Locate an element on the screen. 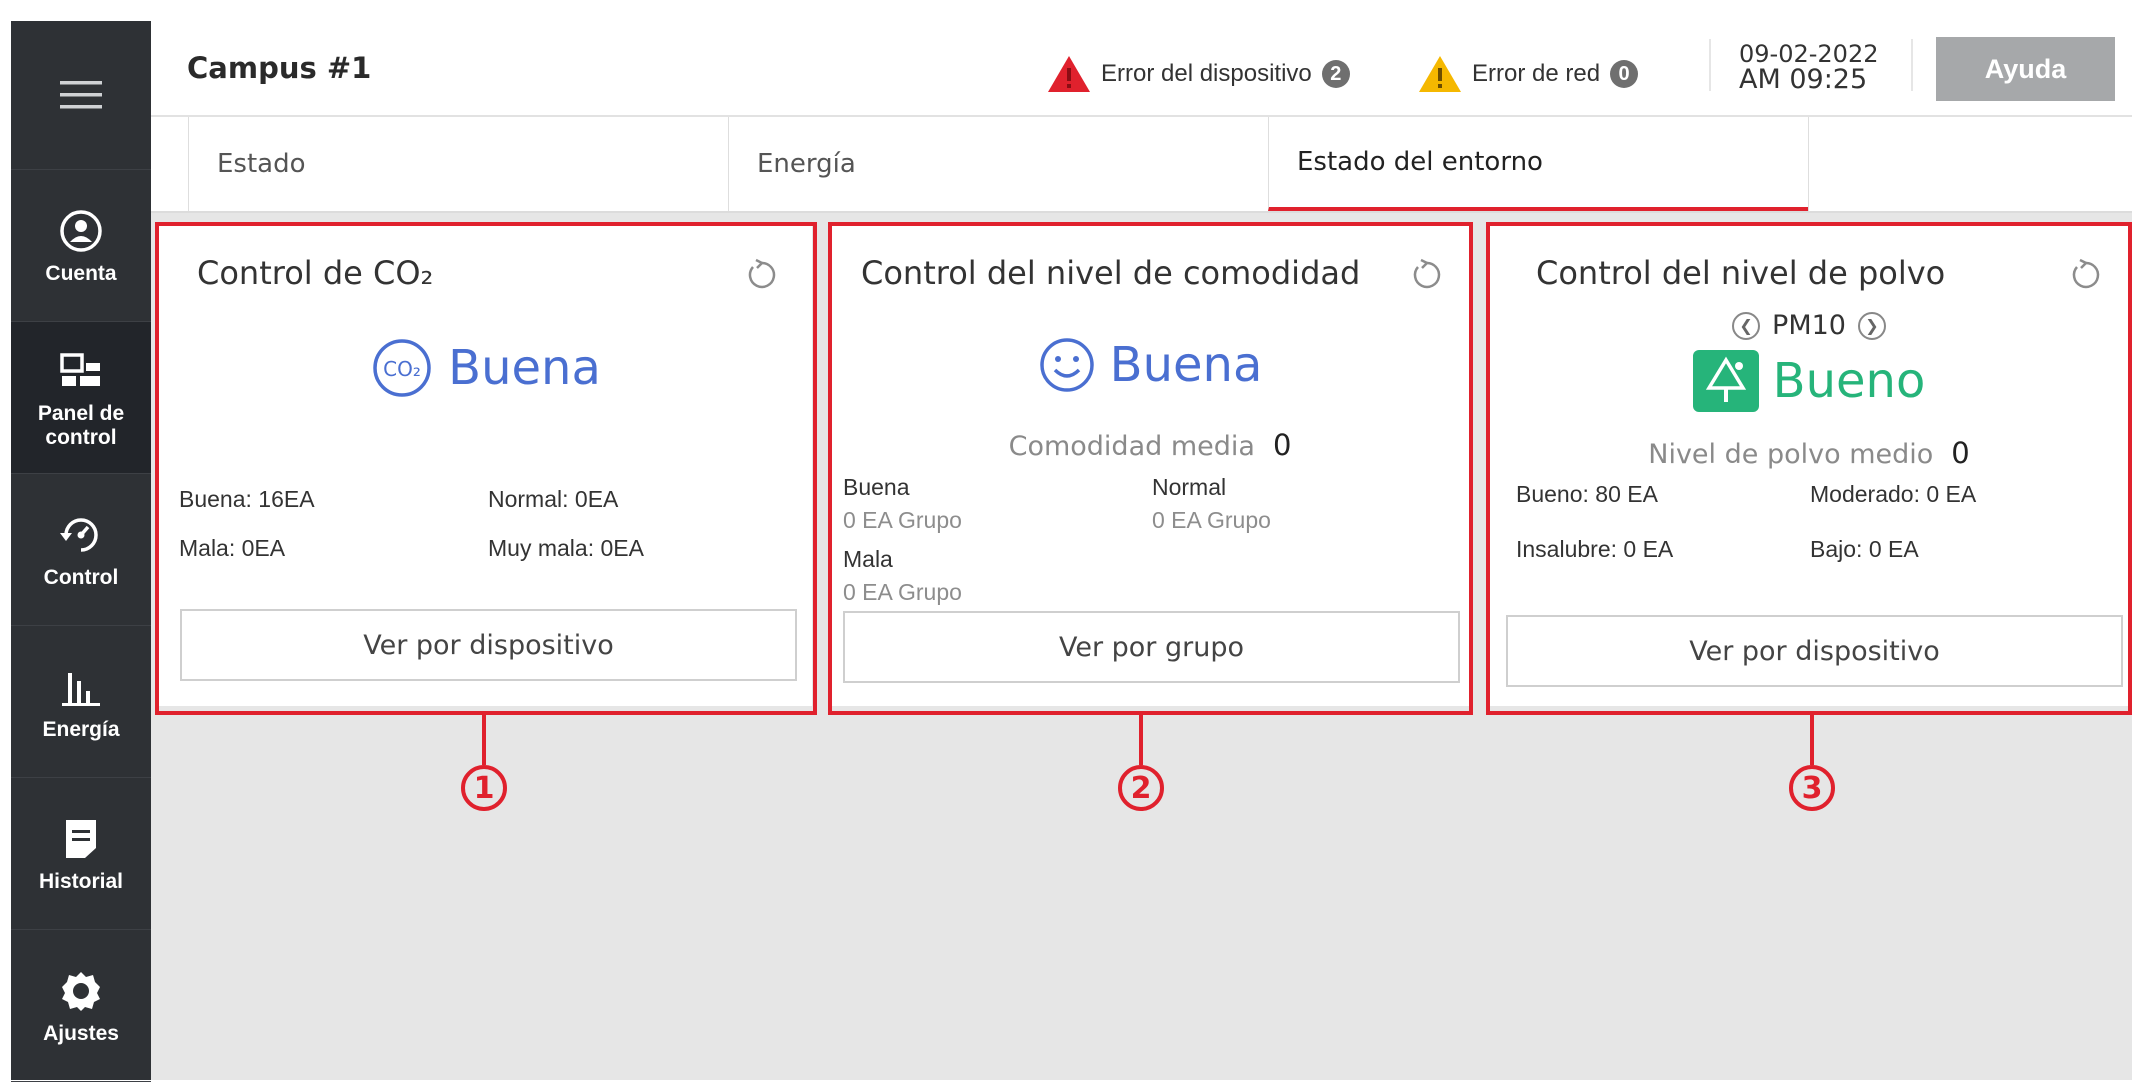  device-error-count-badge: 2 is located at coordinates (1335, 74).